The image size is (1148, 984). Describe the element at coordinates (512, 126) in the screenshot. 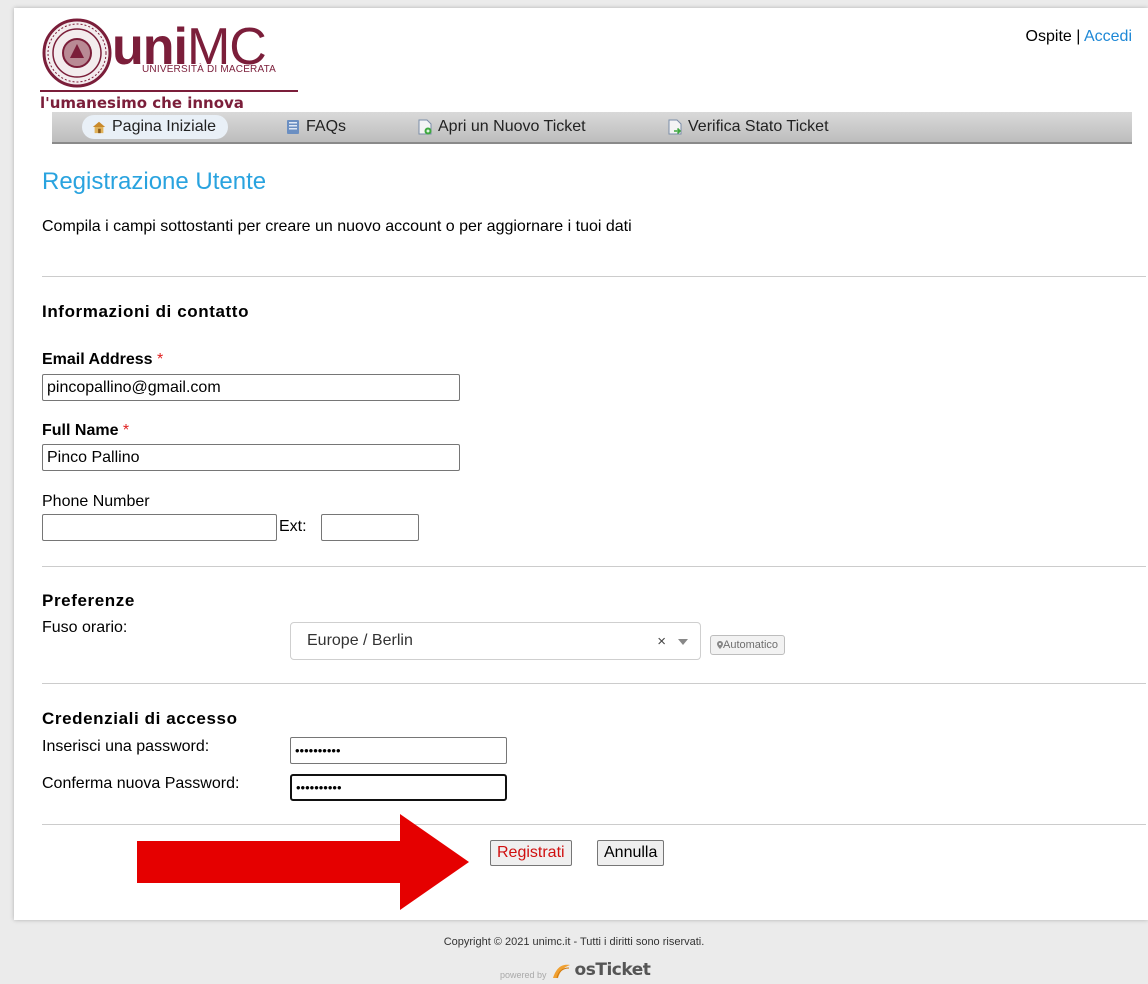

I see `nav-label-new-ticket: Apri un Nuovo Ticket` at that location.